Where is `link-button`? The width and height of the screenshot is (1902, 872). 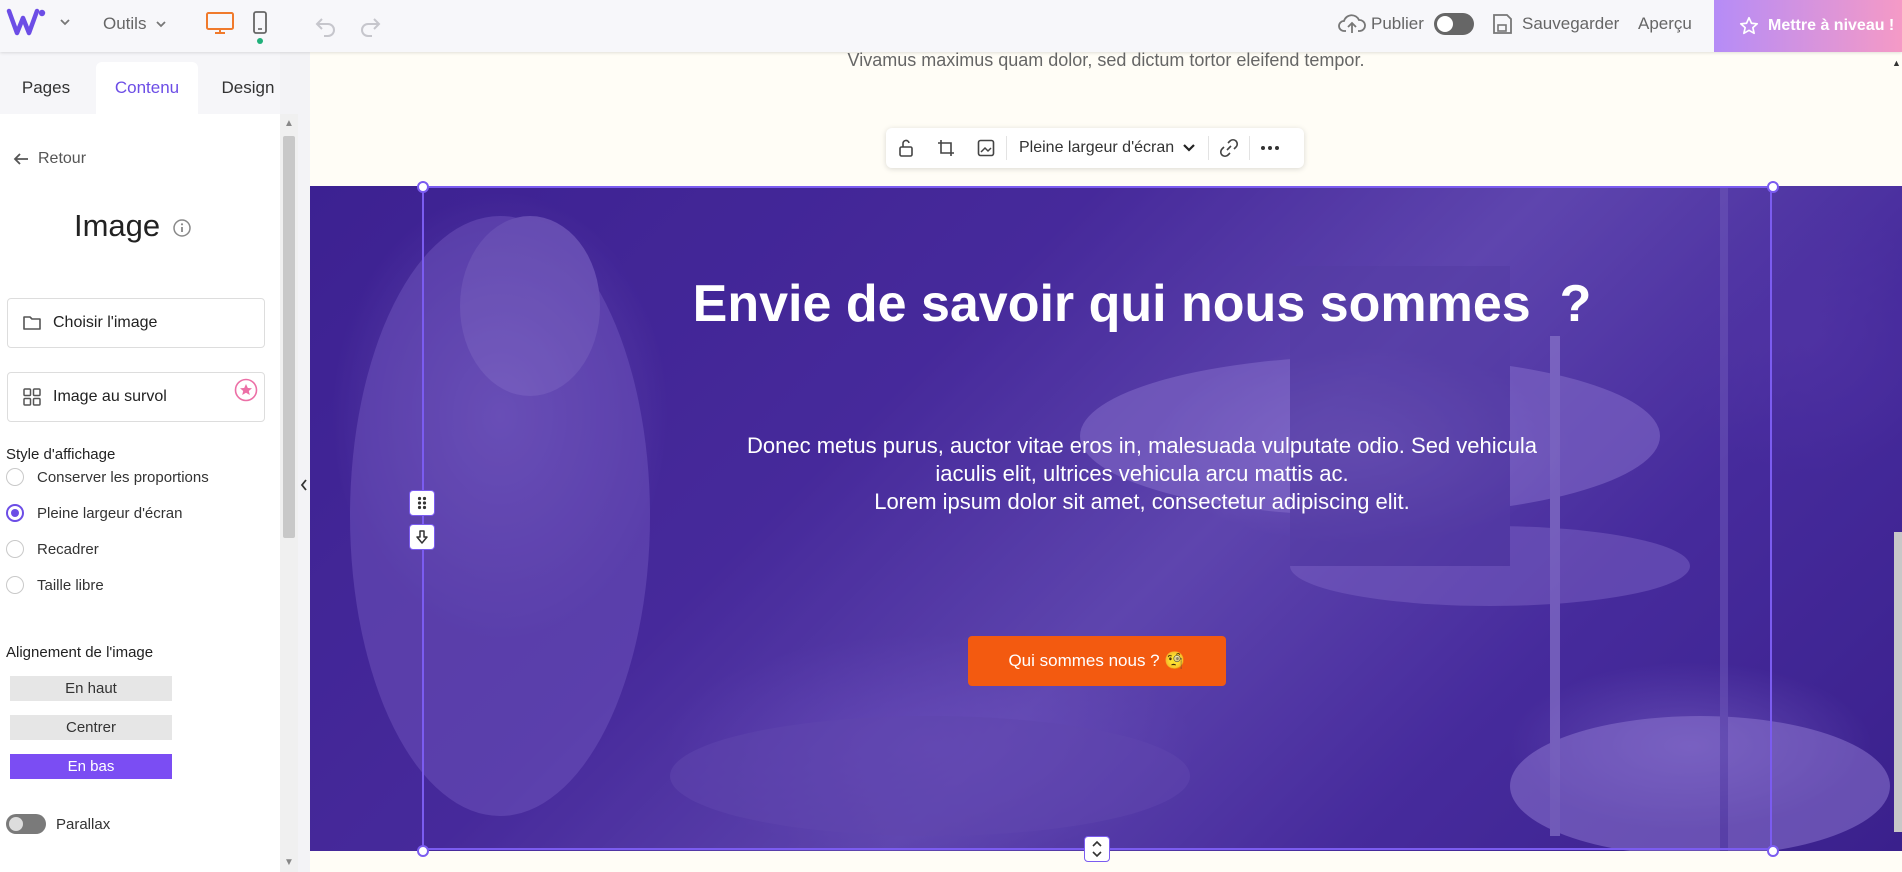 link-button is located at coordinates (1229, 148).